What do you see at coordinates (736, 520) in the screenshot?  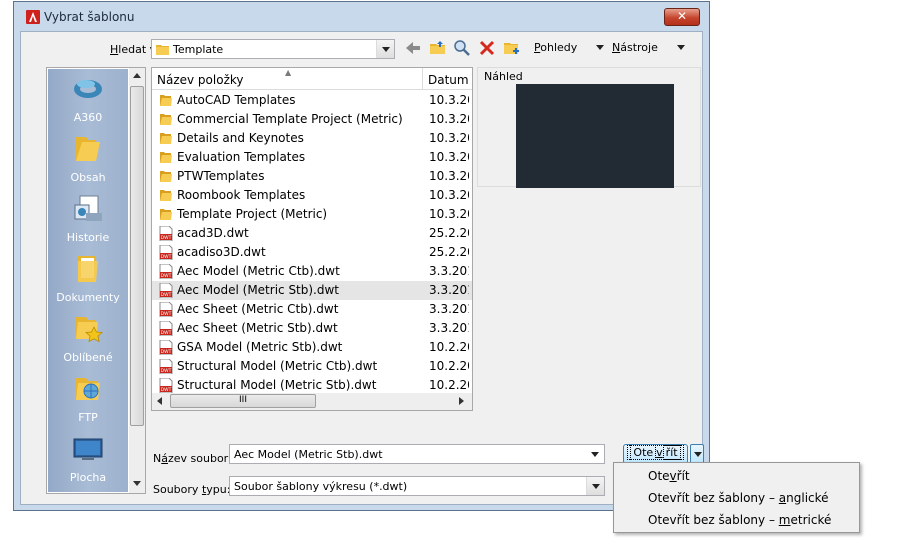 I see `menu-item-open-no-template-metric: Otevřít bez šablony – metrické` at bounding box center [736, 520].